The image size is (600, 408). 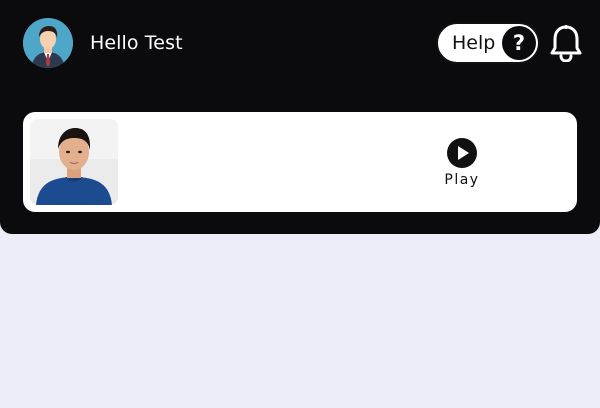 I want to click on video-thumbnail, so click(x=74, y=162).